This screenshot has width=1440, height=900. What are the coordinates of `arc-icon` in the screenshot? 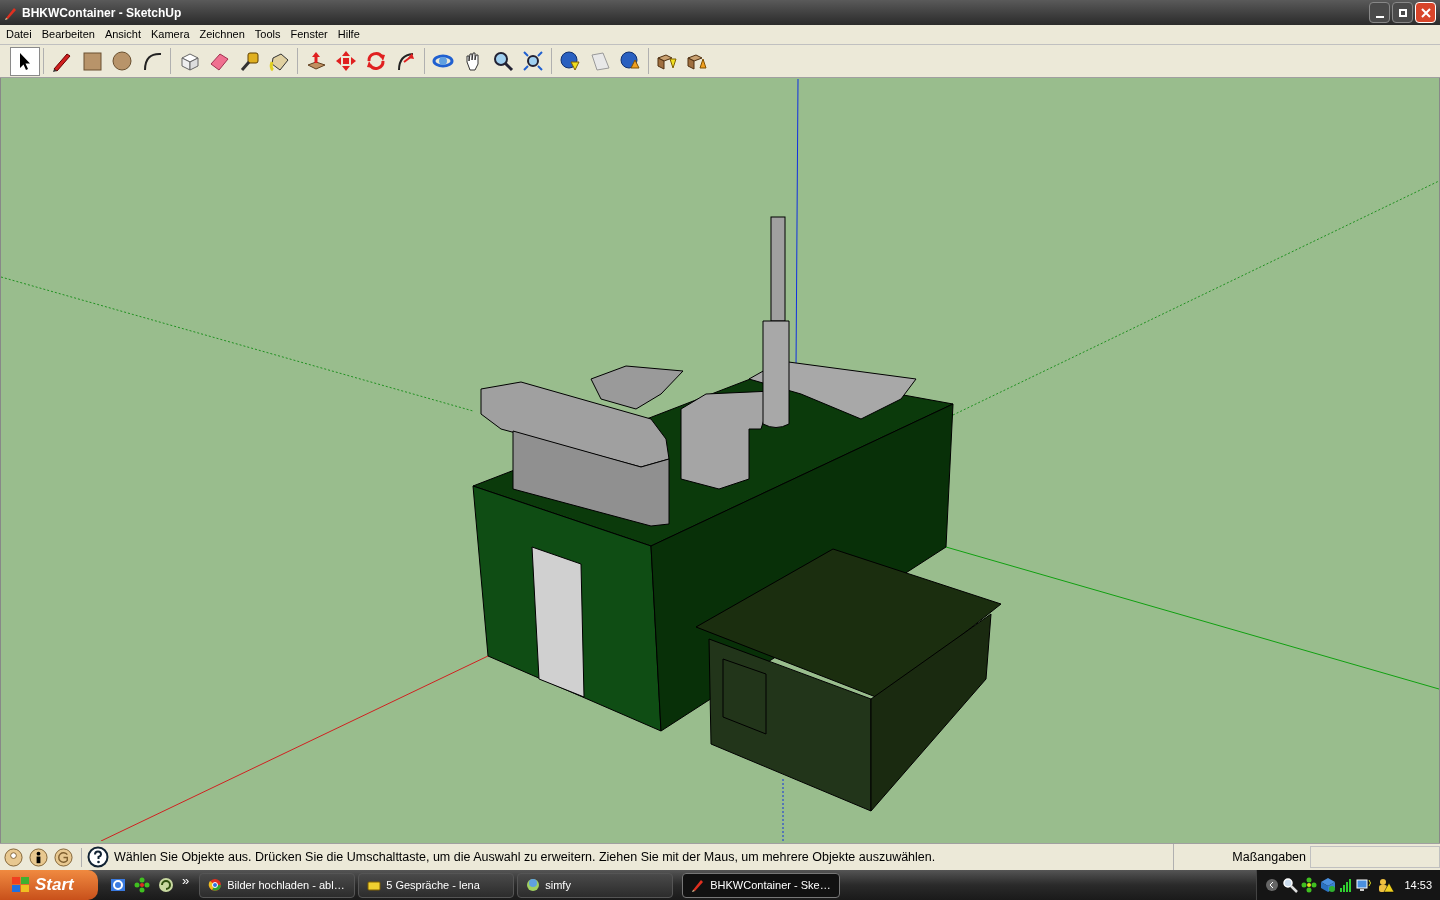 It's located at (152, 61).